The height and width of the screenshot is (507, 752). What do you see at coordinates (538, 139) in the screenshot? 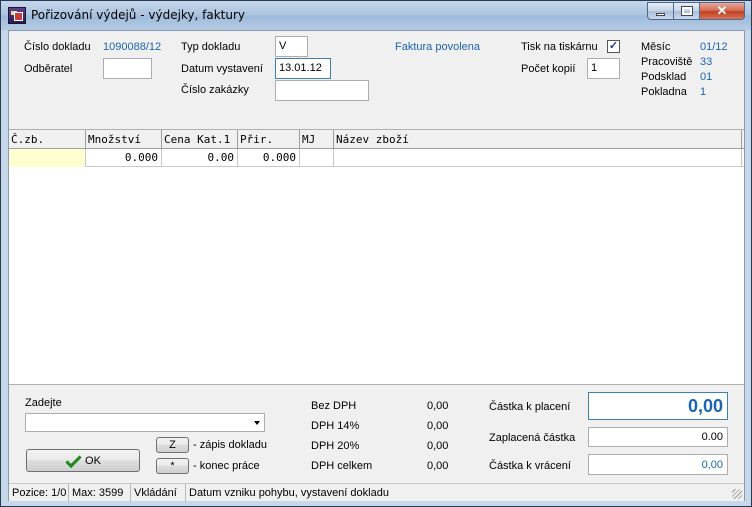
I see `column-header-nazev: Název zboží` at bounding box center [538, 139].